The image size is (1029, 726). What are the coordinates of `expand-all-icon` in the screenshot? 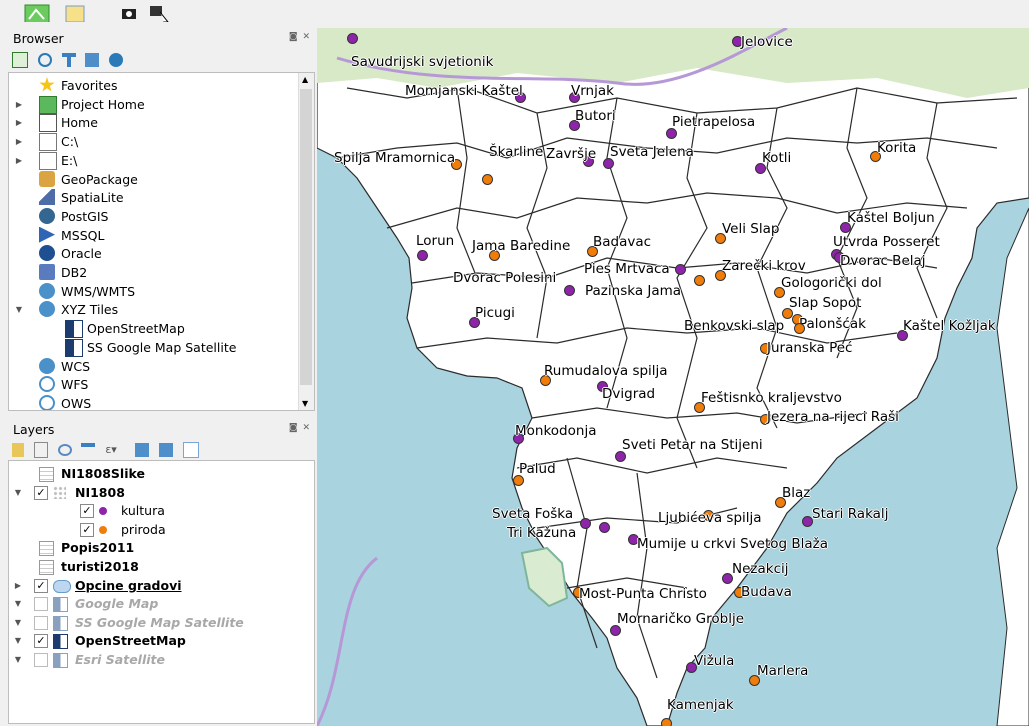 It's located at (142, 450).